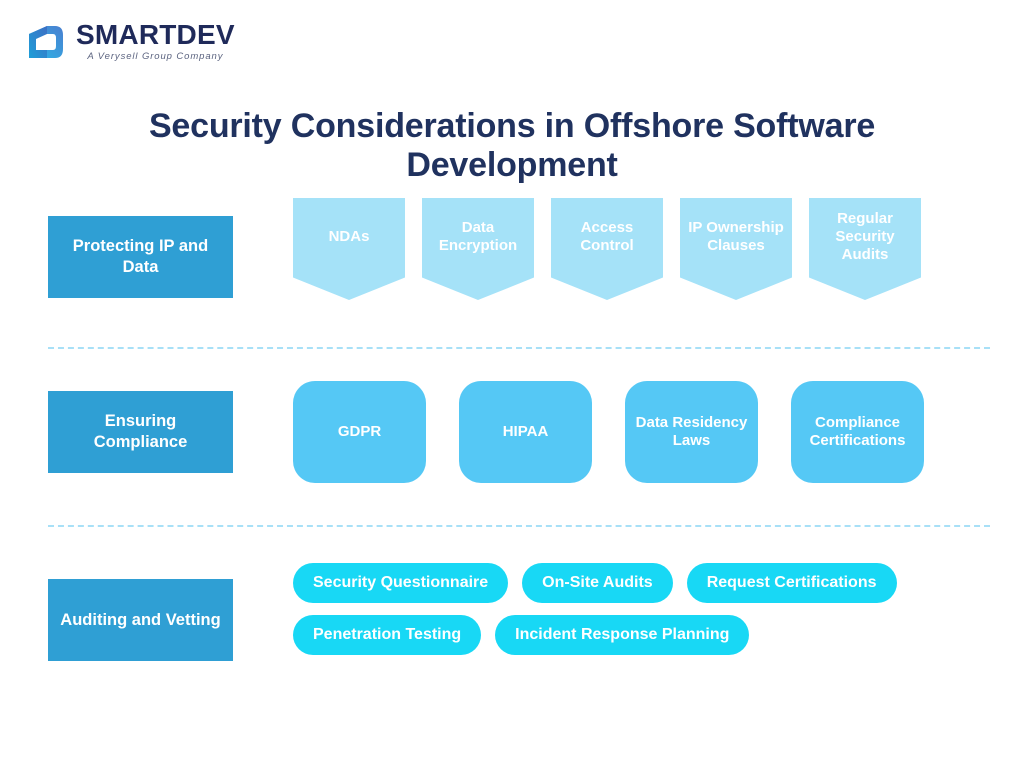  Describe the element at coordinates (791, 583) in the screenshot. I see `item-pill: Request Certifications` at that location.